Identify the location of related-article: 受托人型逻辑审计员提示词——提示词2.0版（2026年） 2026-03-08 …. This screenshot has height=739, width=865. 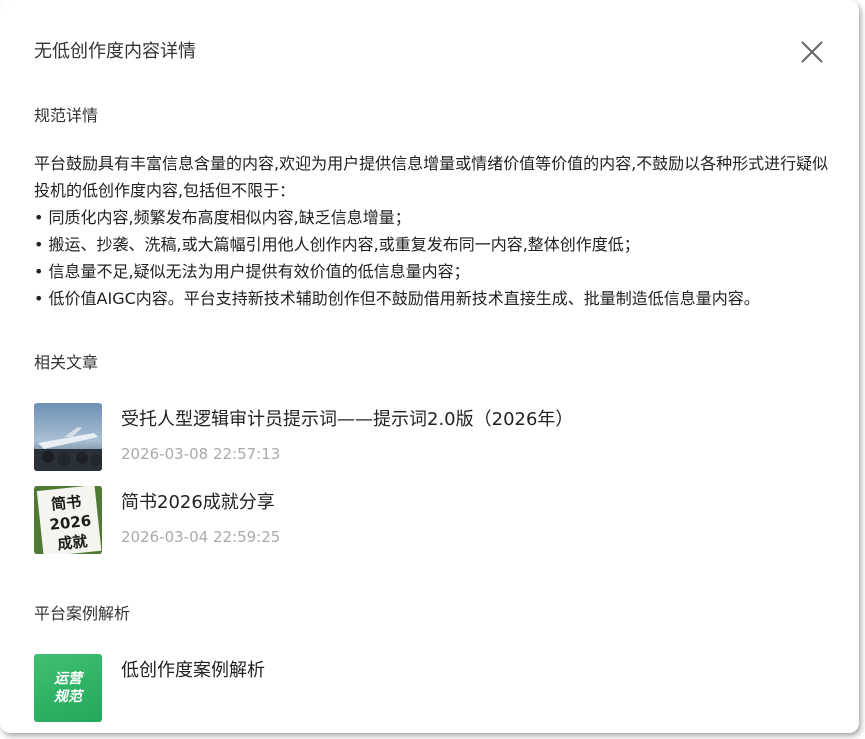
(434, 437).